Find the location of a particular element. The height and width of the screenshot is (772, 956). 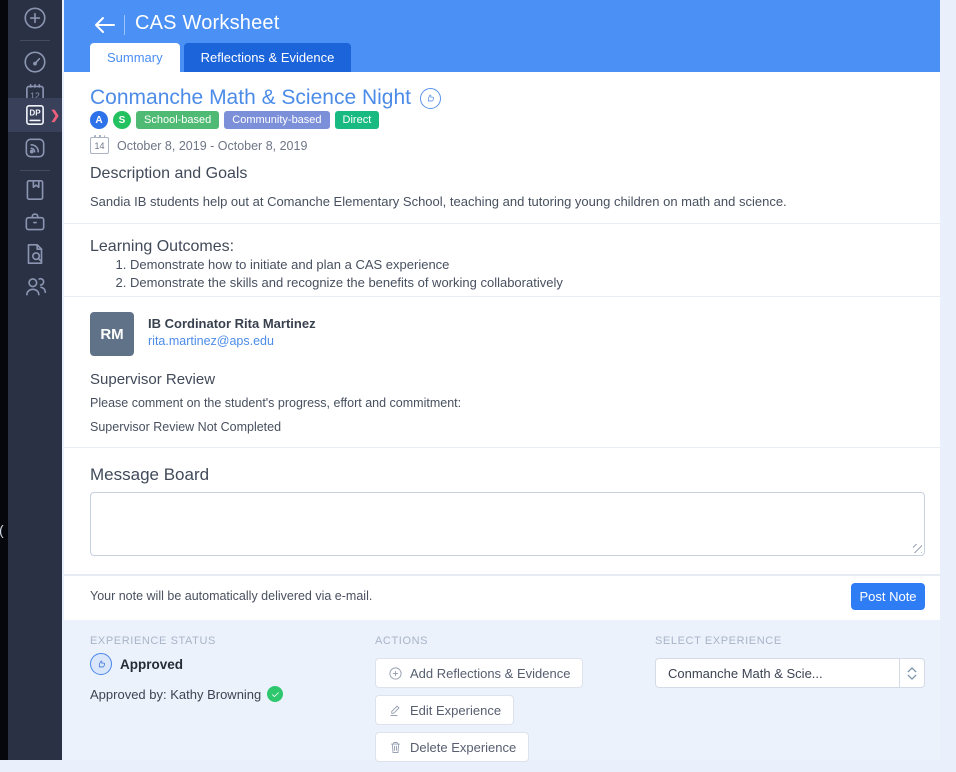

app-sidebar: 12 DP ❯ is located at coordinates (35, 380).